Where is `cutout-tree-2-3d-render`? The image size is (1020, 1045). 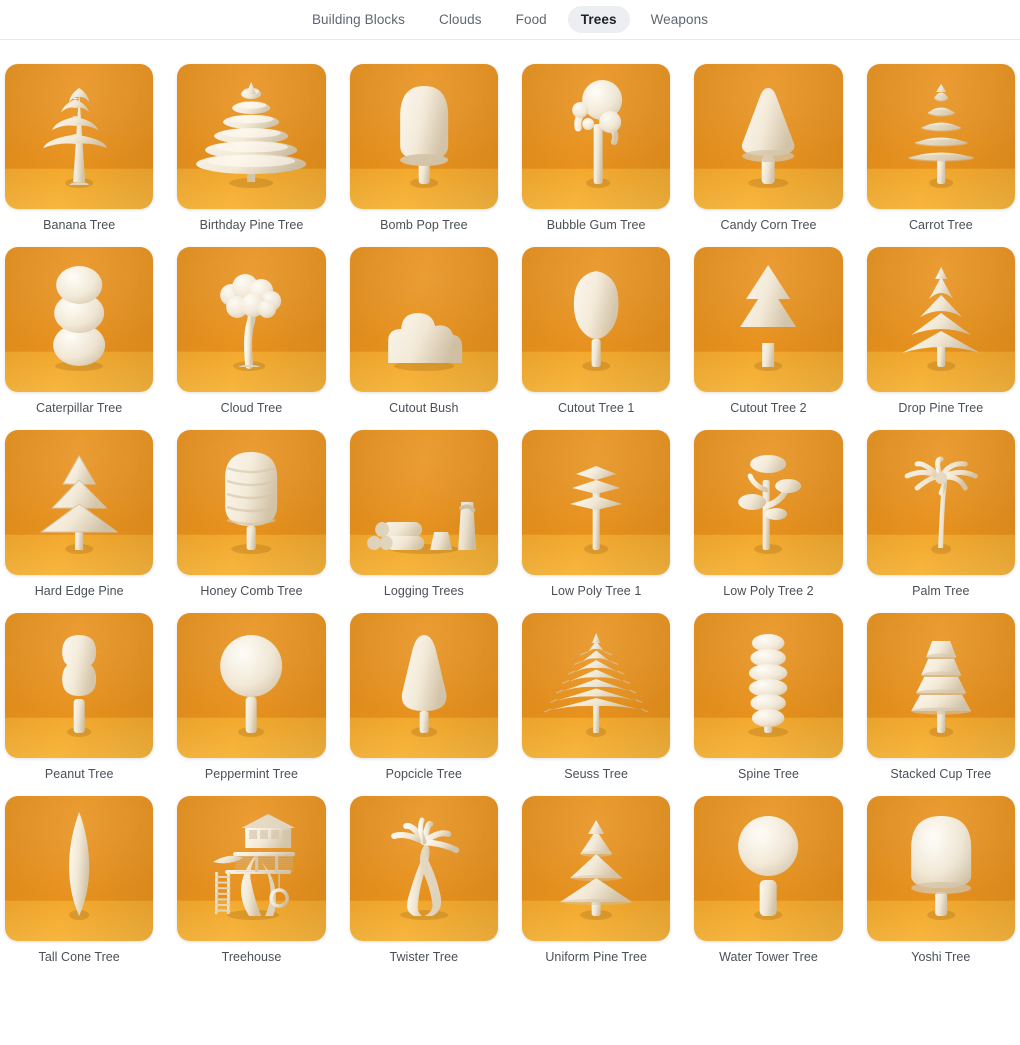 cutout-tree-2-3d-render is located at coordinates (768, 319).